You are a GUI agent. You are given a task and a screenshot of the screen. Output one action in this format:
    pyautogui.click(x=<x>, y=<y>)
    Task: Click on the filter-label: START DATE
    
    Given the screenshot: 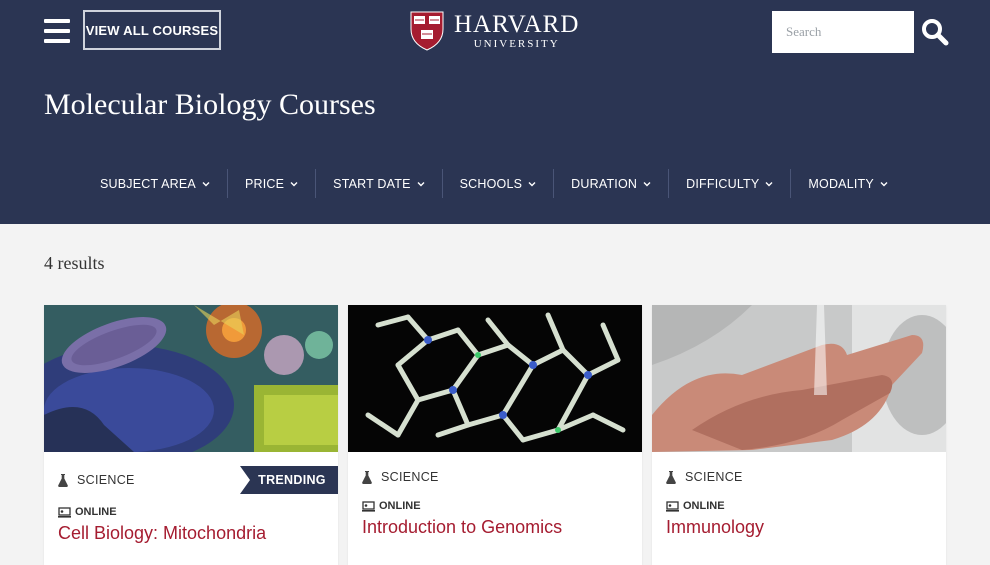 What is the action you would take?
    pyautogui.click(x=372, y=183)
    